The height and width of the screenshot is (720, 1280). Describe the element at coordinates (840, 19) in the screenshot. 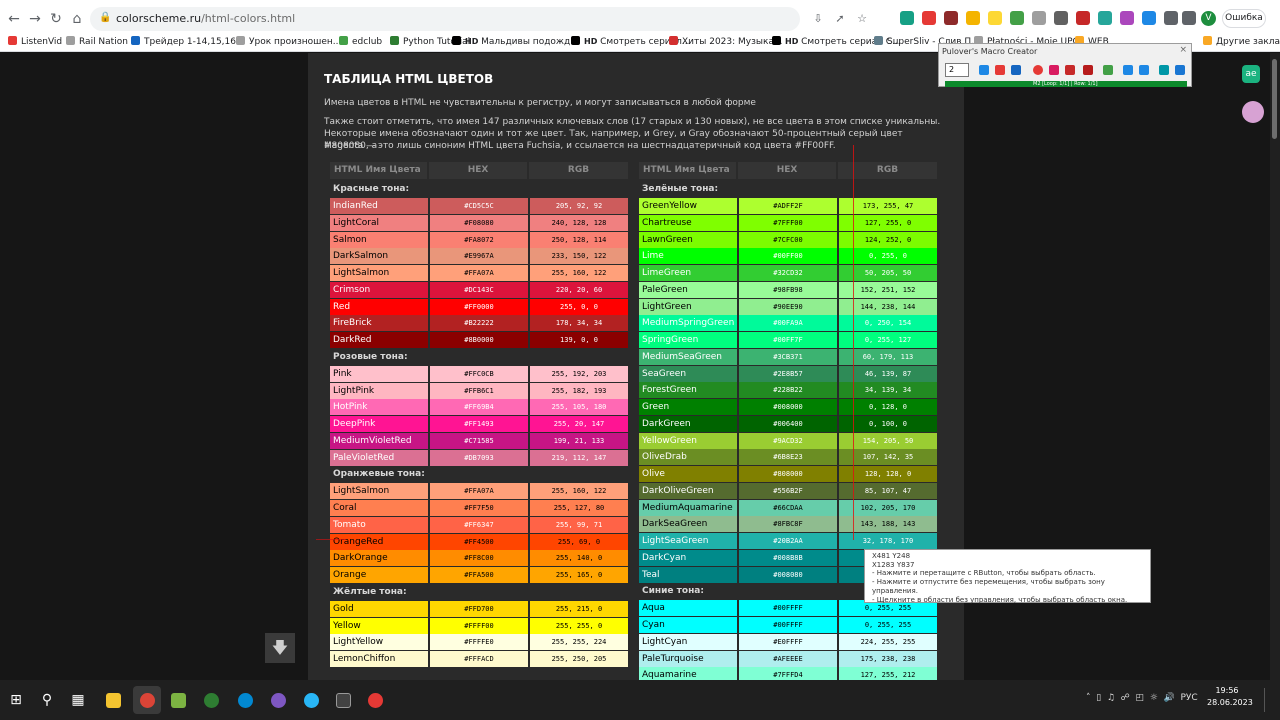

I see `share-icon: ➚` at that location.